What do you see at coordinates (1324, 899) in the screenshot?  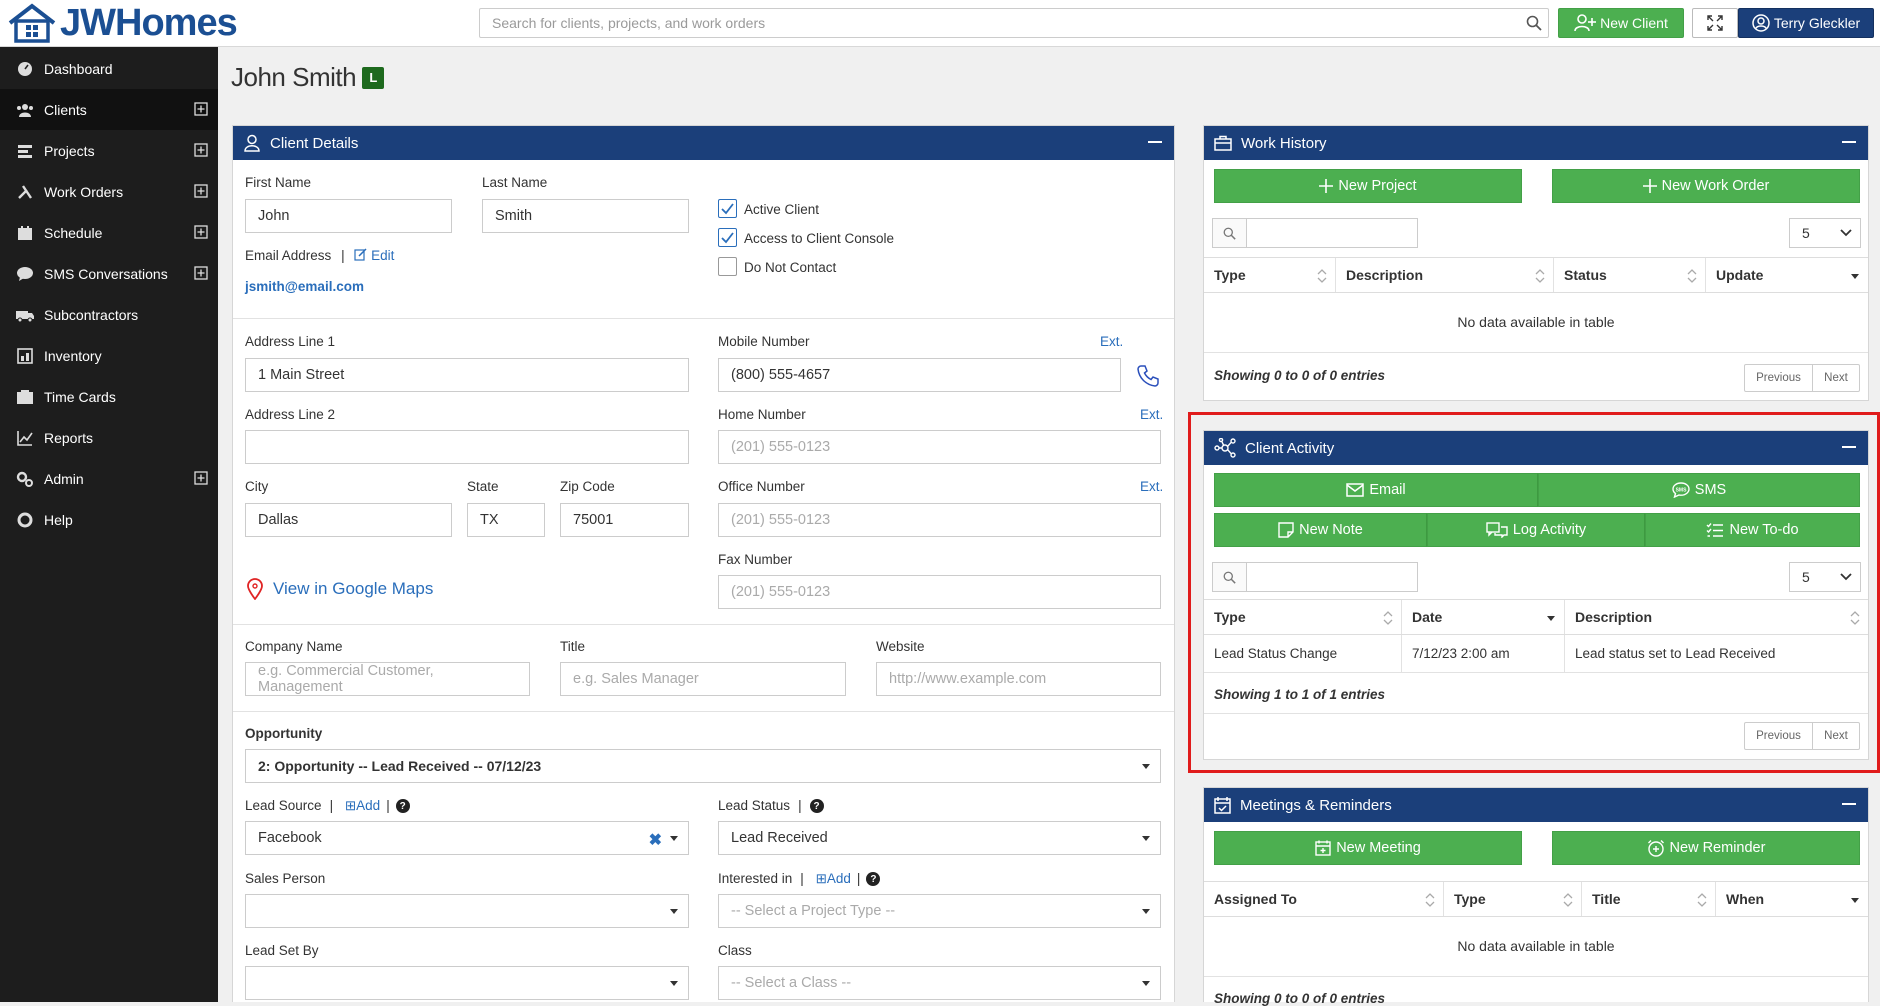 I see `column-header-assigned-to: Assigned To` at bounding box center [1324, 899].